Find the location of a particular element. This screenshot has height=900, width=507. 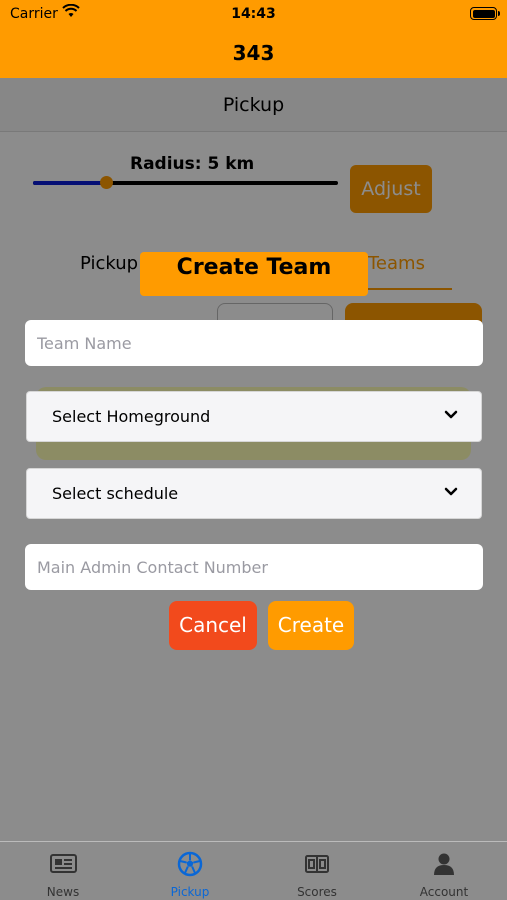

tab-scores: Scores is located at coordinates (317, 871).